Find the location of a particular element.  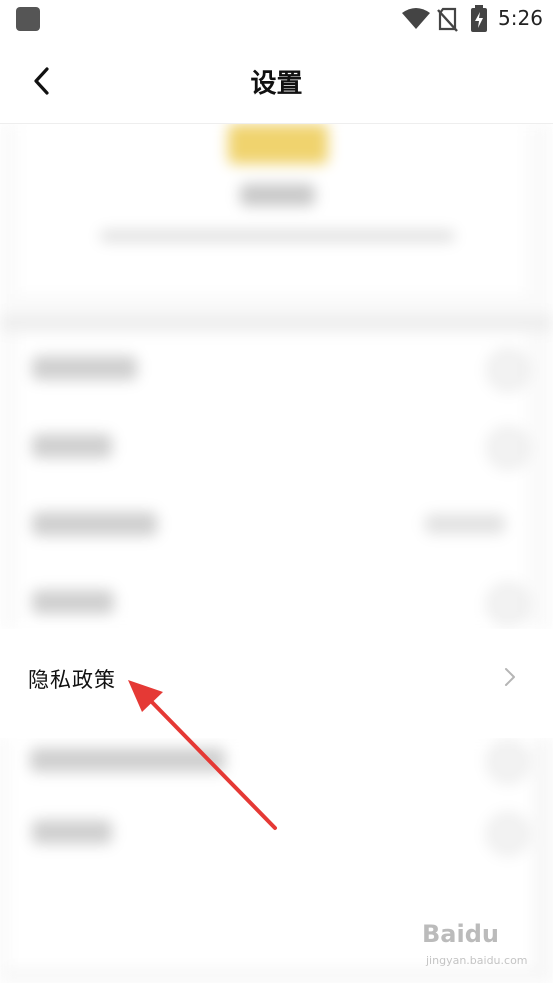

page-title: 设置 is located at coordinates (276, 84).